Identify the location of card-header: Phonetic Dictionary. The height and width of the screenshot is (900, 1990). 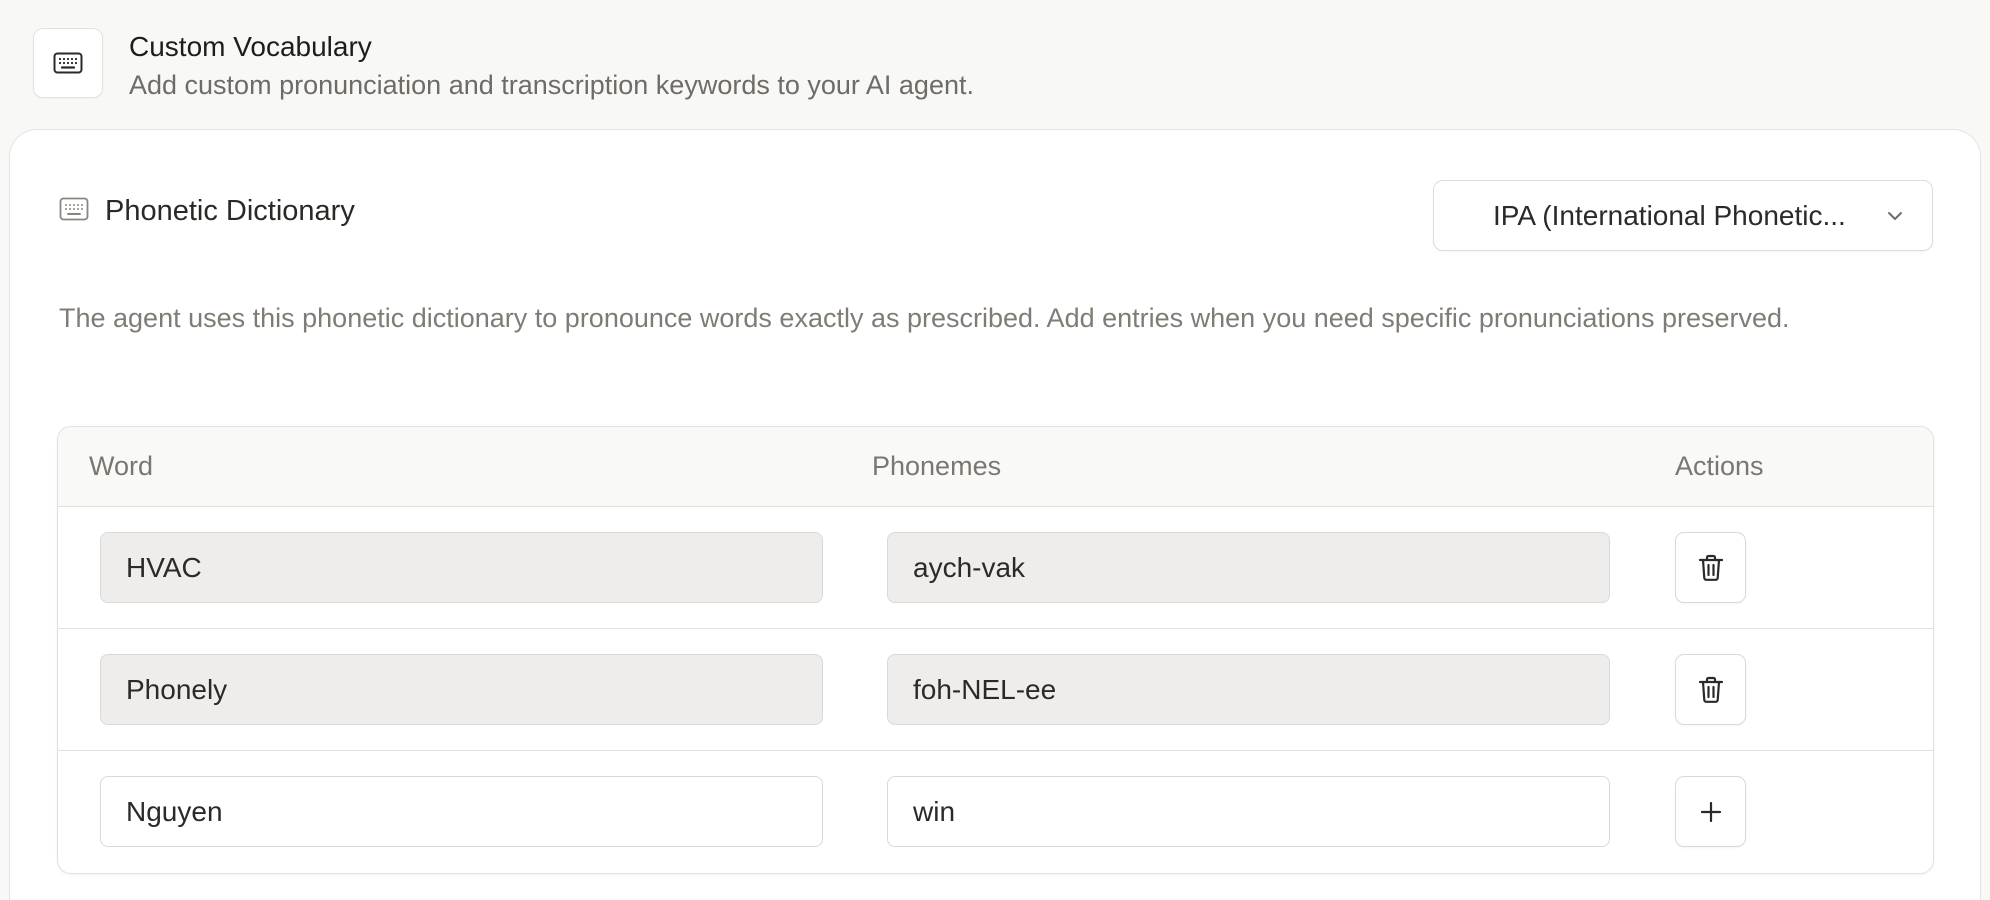
(207, 211).